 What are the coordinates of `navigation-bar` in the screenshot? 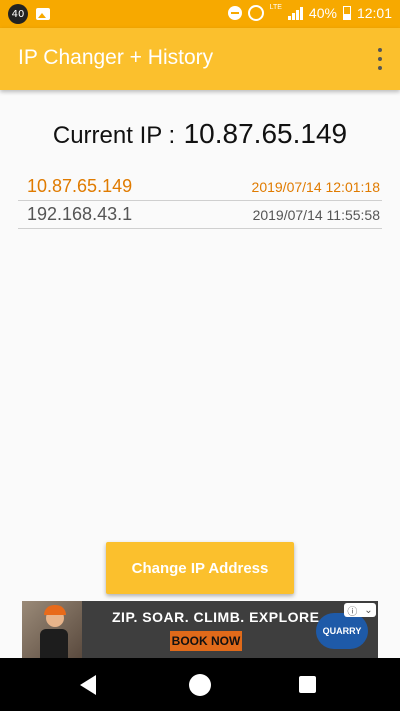 It's located at (200, 684).